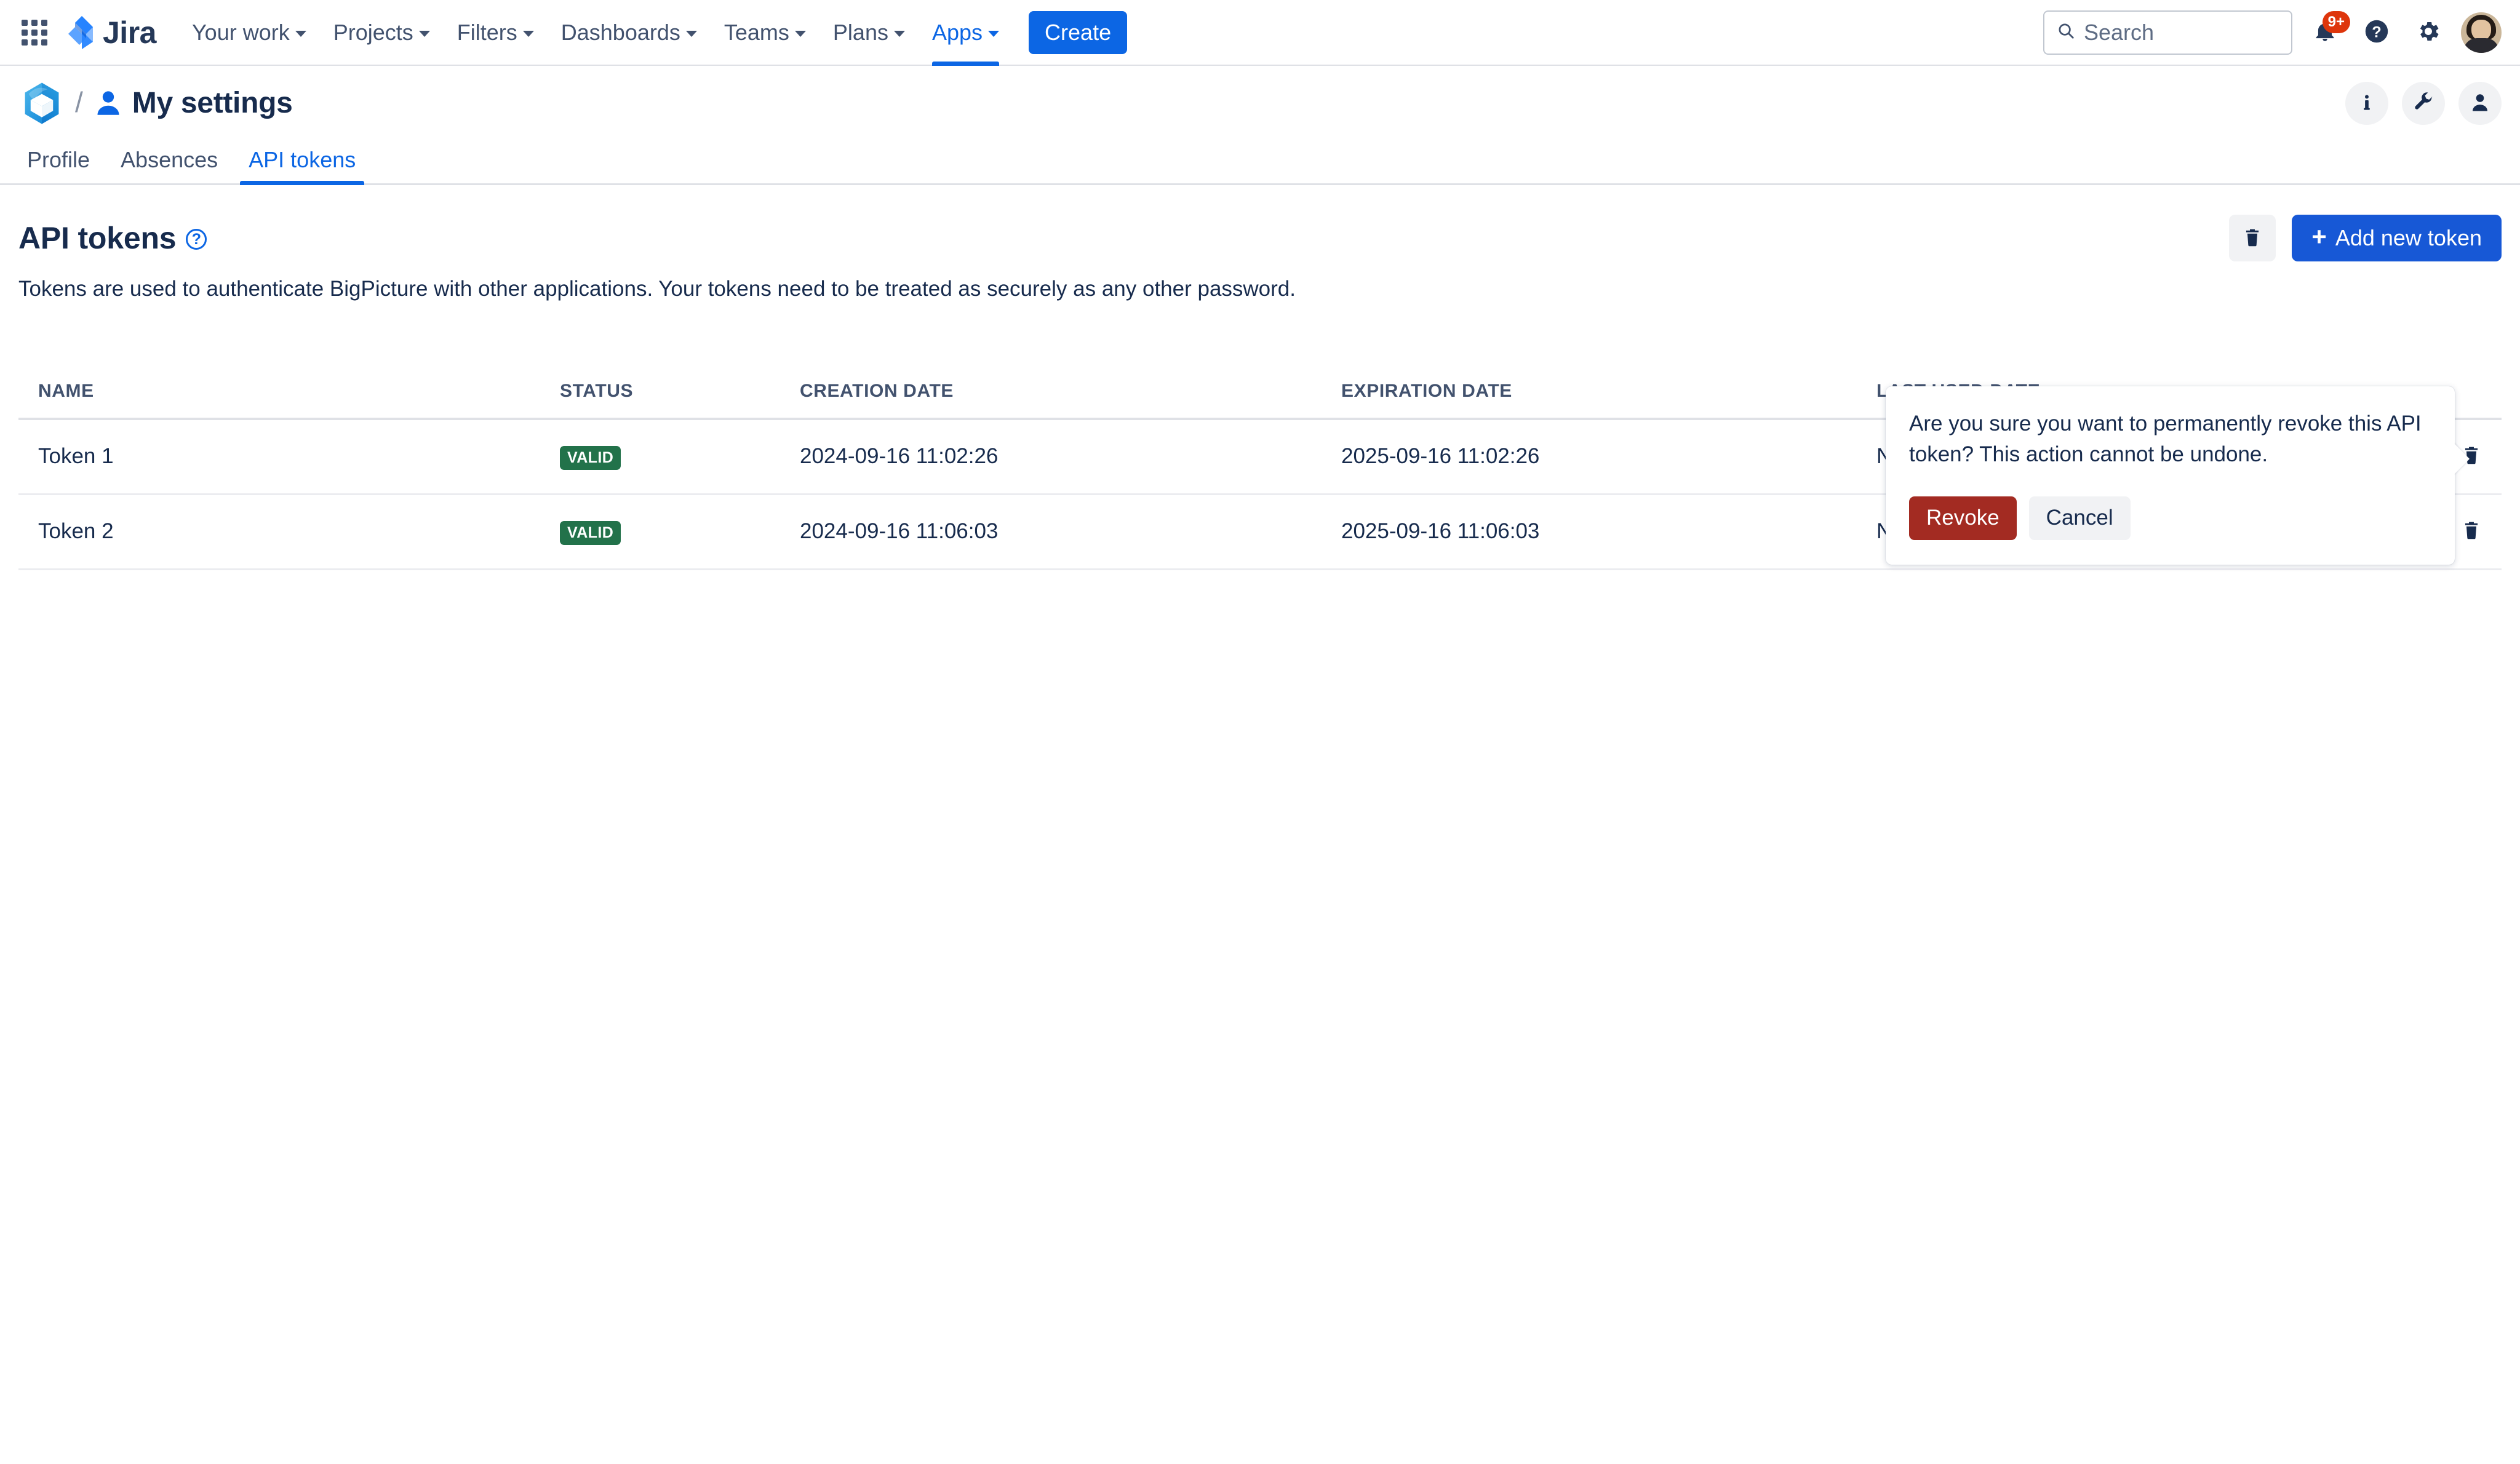 The width and height of the screenshot is (2520, 1464). What do you see at coordinates (1608, 532) in the screenshot?
I see `cell-expiration-date: 2025-09-16 11:06:03` at bounding box center [1608, 532].